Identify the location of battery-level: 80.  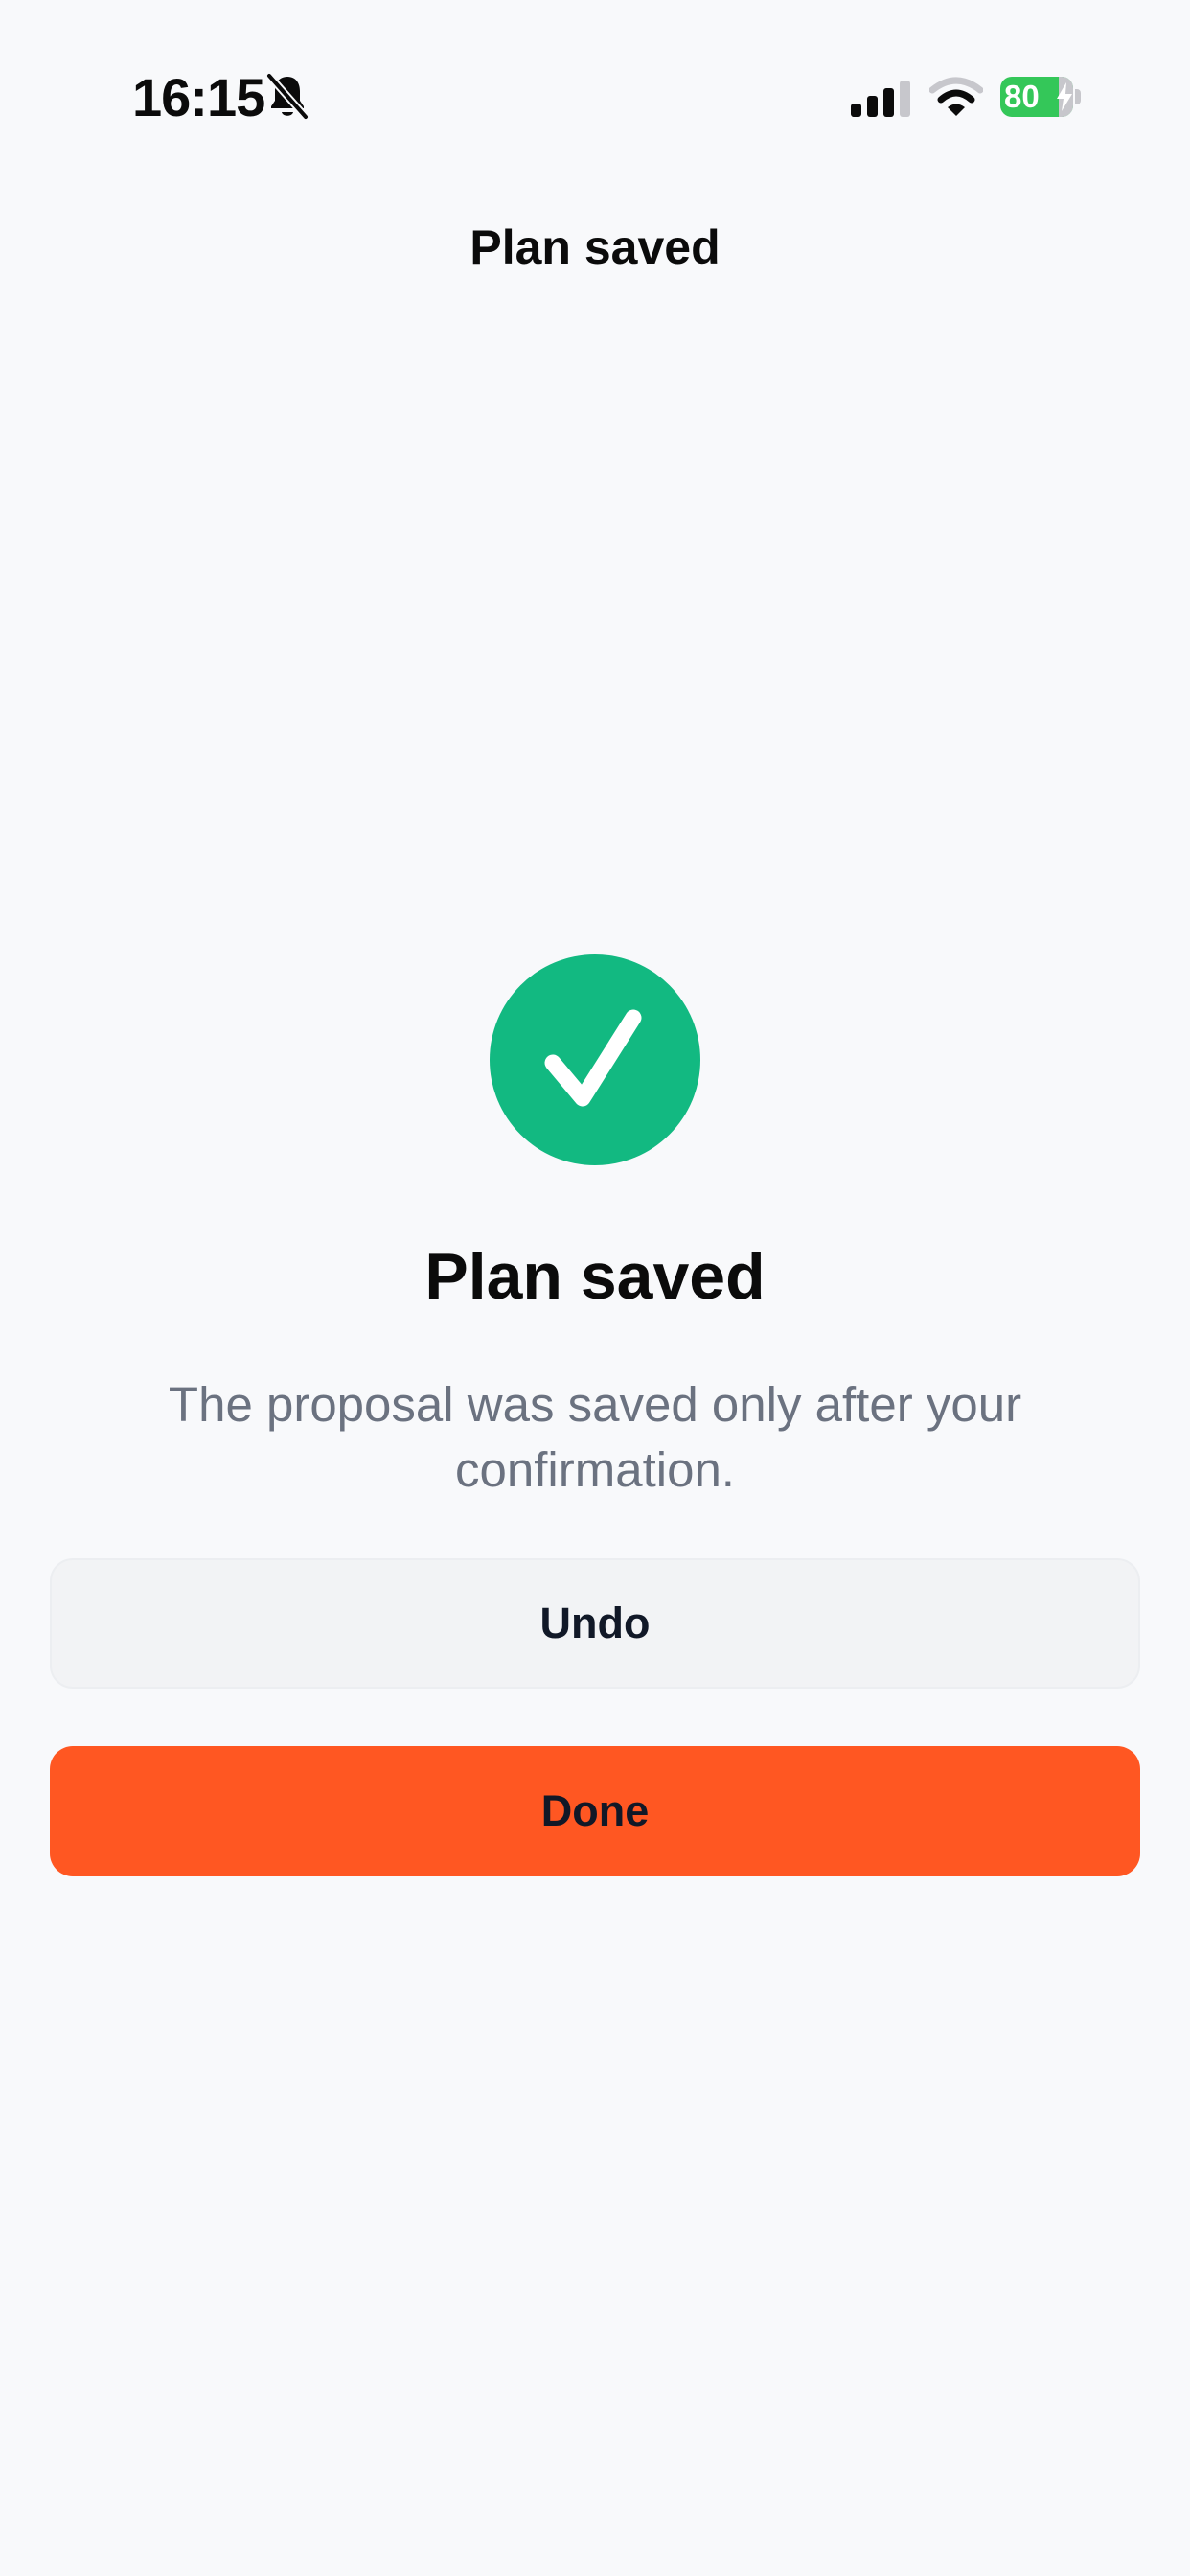
(1022, 96).